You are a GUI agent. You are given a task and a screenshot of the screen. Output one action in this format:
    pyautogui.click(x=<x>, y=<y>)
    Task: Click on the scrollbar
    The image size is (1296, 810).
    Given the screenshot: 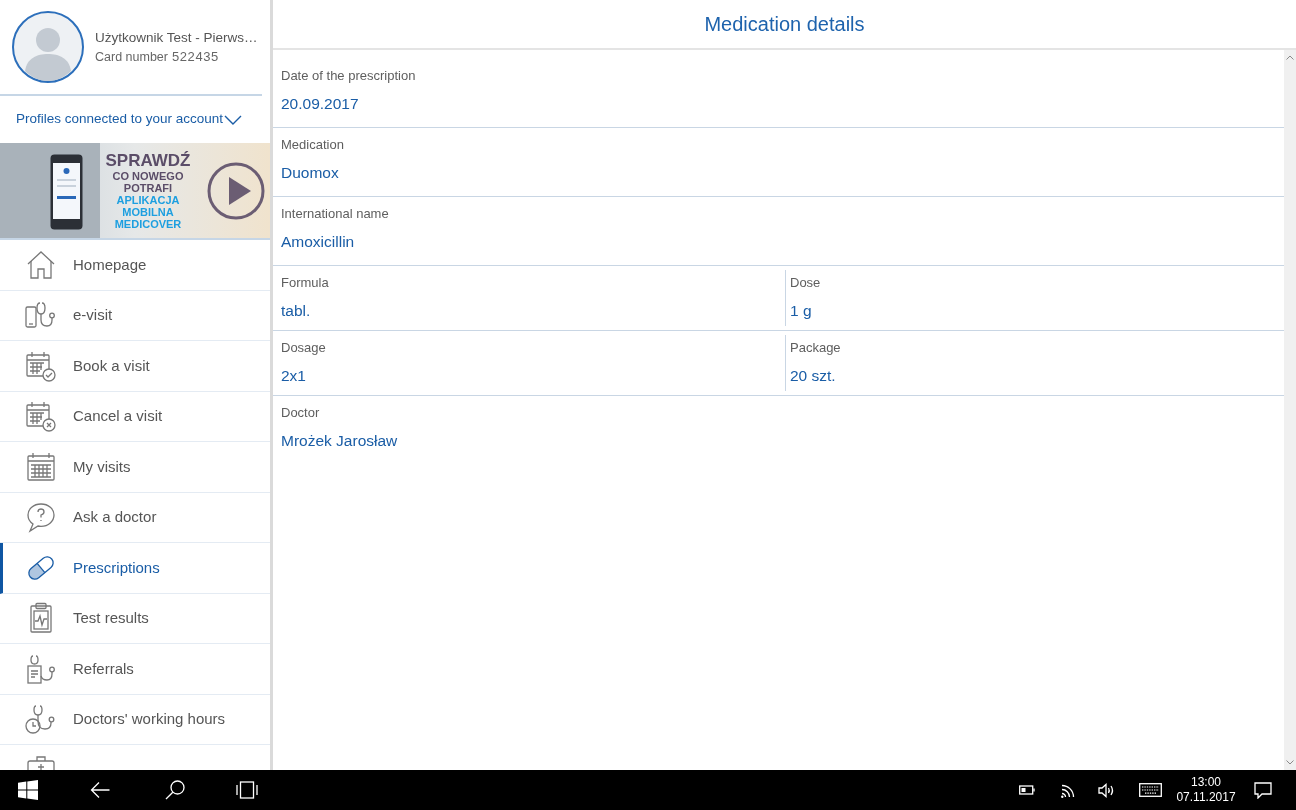 What is the action you would take?
    pyautogui.click(x=1290, y=410)
    